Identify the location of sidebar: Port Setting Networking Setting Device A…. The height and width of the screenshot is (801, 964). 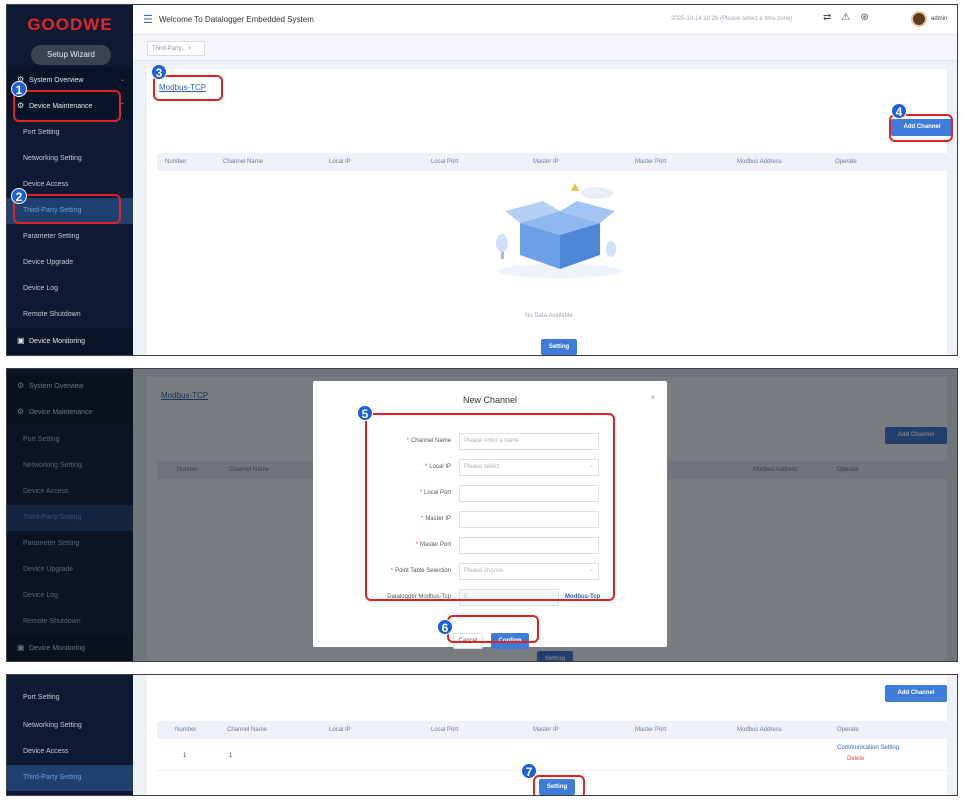
(70, 735).